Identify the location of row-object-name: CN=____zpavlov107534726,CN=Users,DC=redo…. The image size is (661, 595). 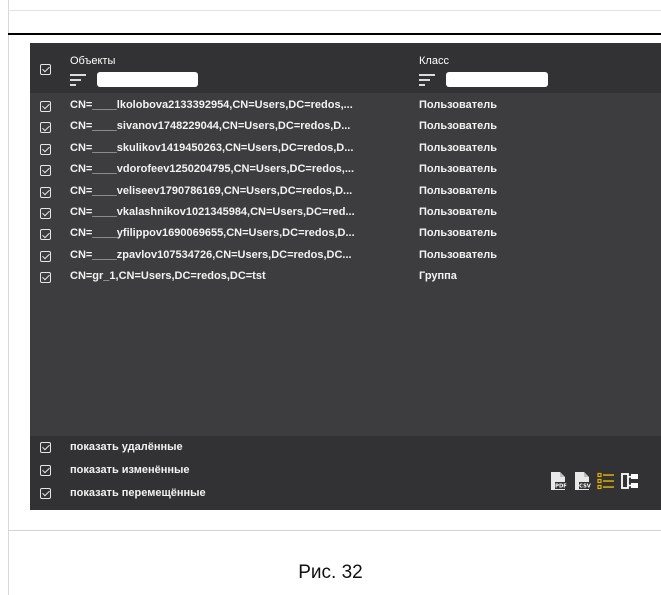
(211, 254).